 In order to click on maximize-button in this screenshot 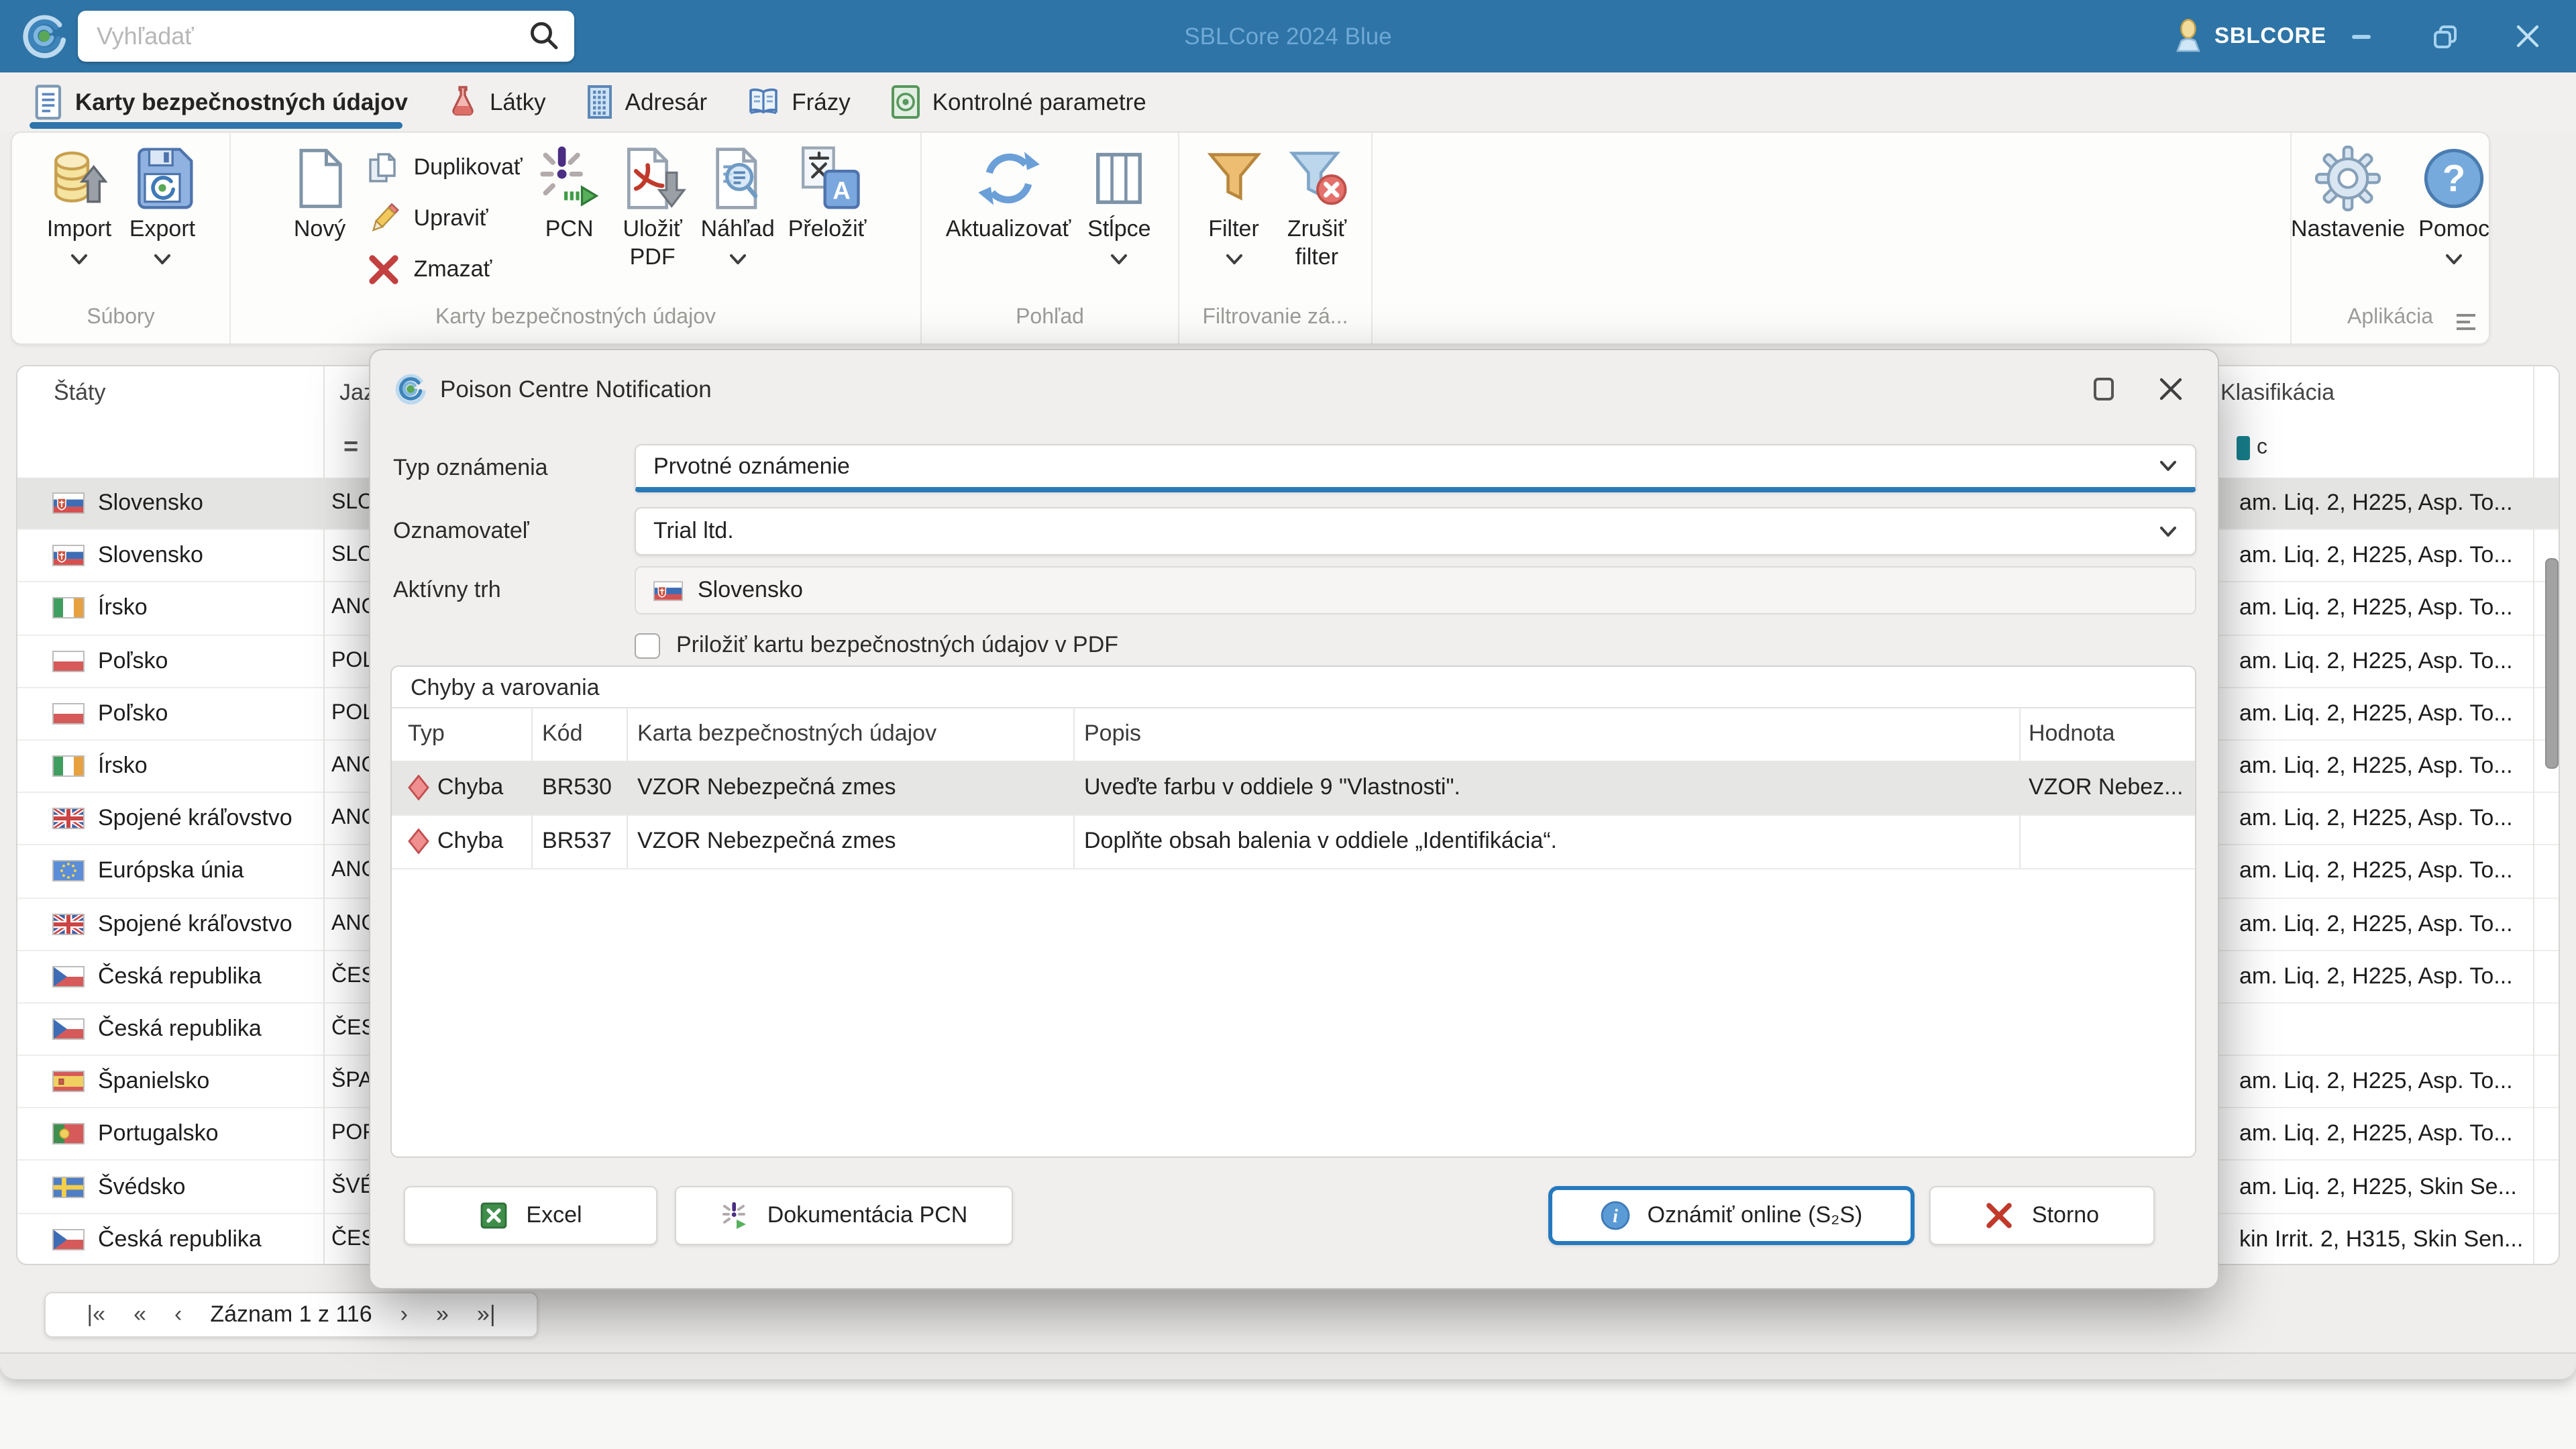, I will do `click(2444, 36)`.